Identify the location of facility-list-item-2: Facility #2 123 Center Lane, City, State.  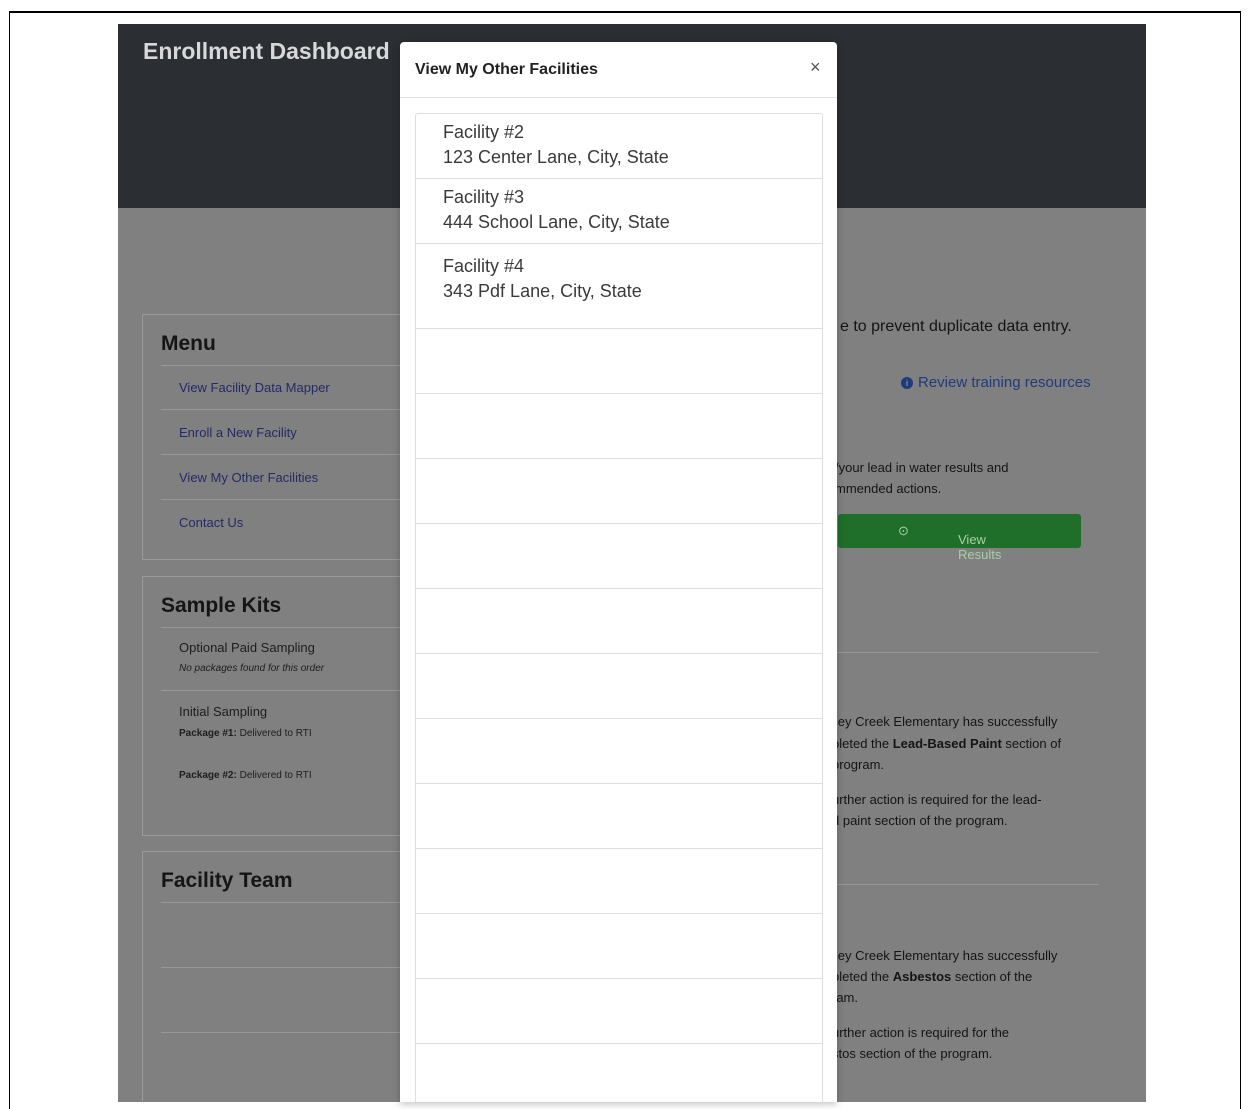
(619, 146).